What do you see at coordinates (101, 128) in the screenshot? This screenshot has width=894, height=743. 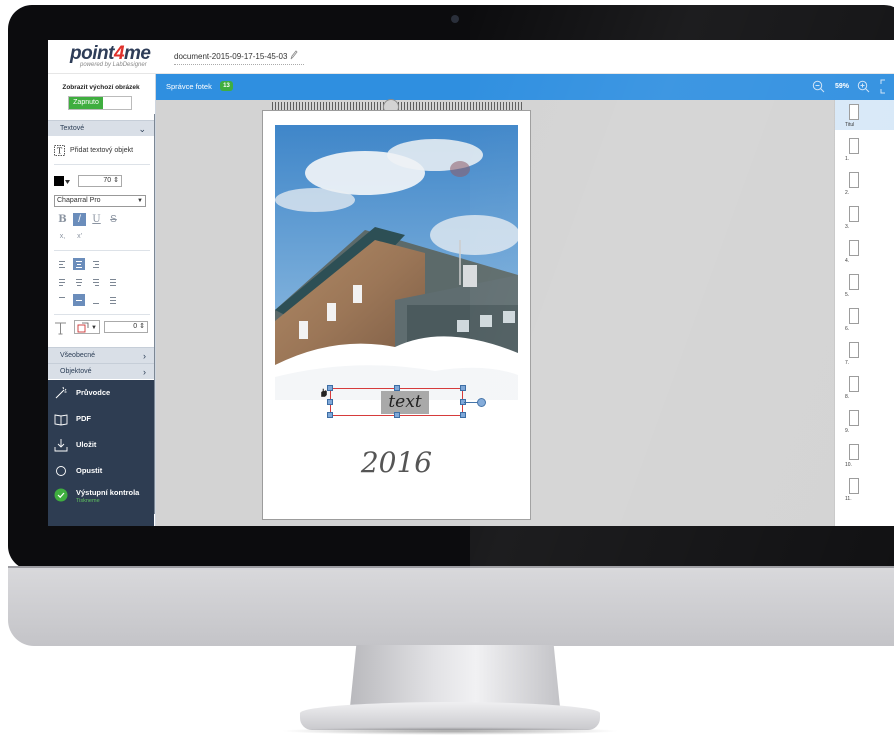 I see `section-text: Textové ⌄` at bounding box center [101, 128].